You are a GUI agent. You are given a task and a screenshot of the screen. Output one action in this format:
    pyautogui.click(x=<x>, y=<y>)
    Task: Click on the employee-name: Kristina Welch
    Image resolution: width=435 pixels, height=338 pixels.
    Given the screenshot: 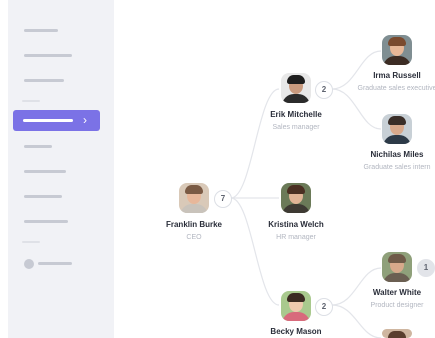 What is the action you would take?
    pyautogui.click(x=296, y=224)
    